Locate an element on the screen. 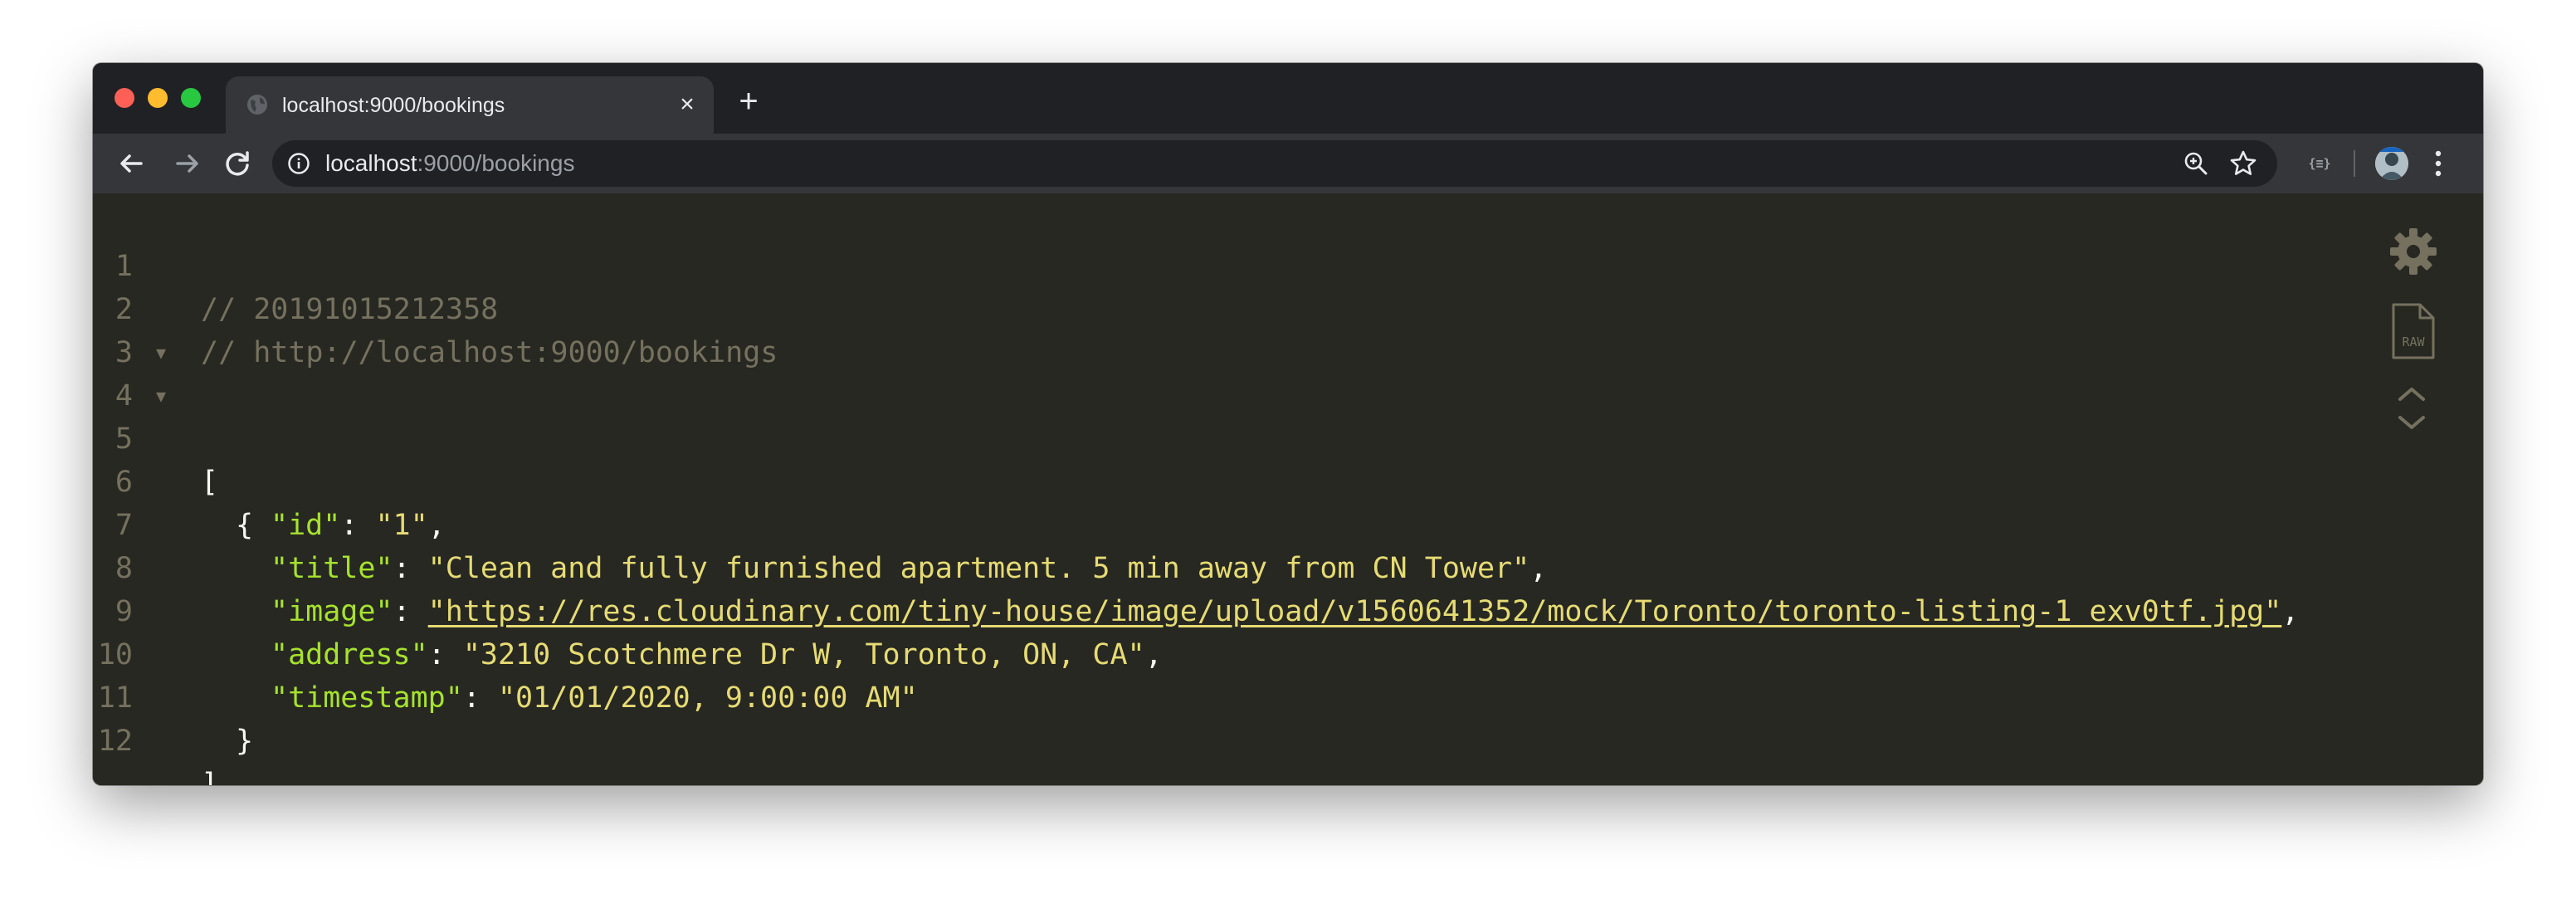 This screenshot has width=2576, height=908. tab-strip: localhost:9000/bookings × + is located at coordinates (1288, 98).